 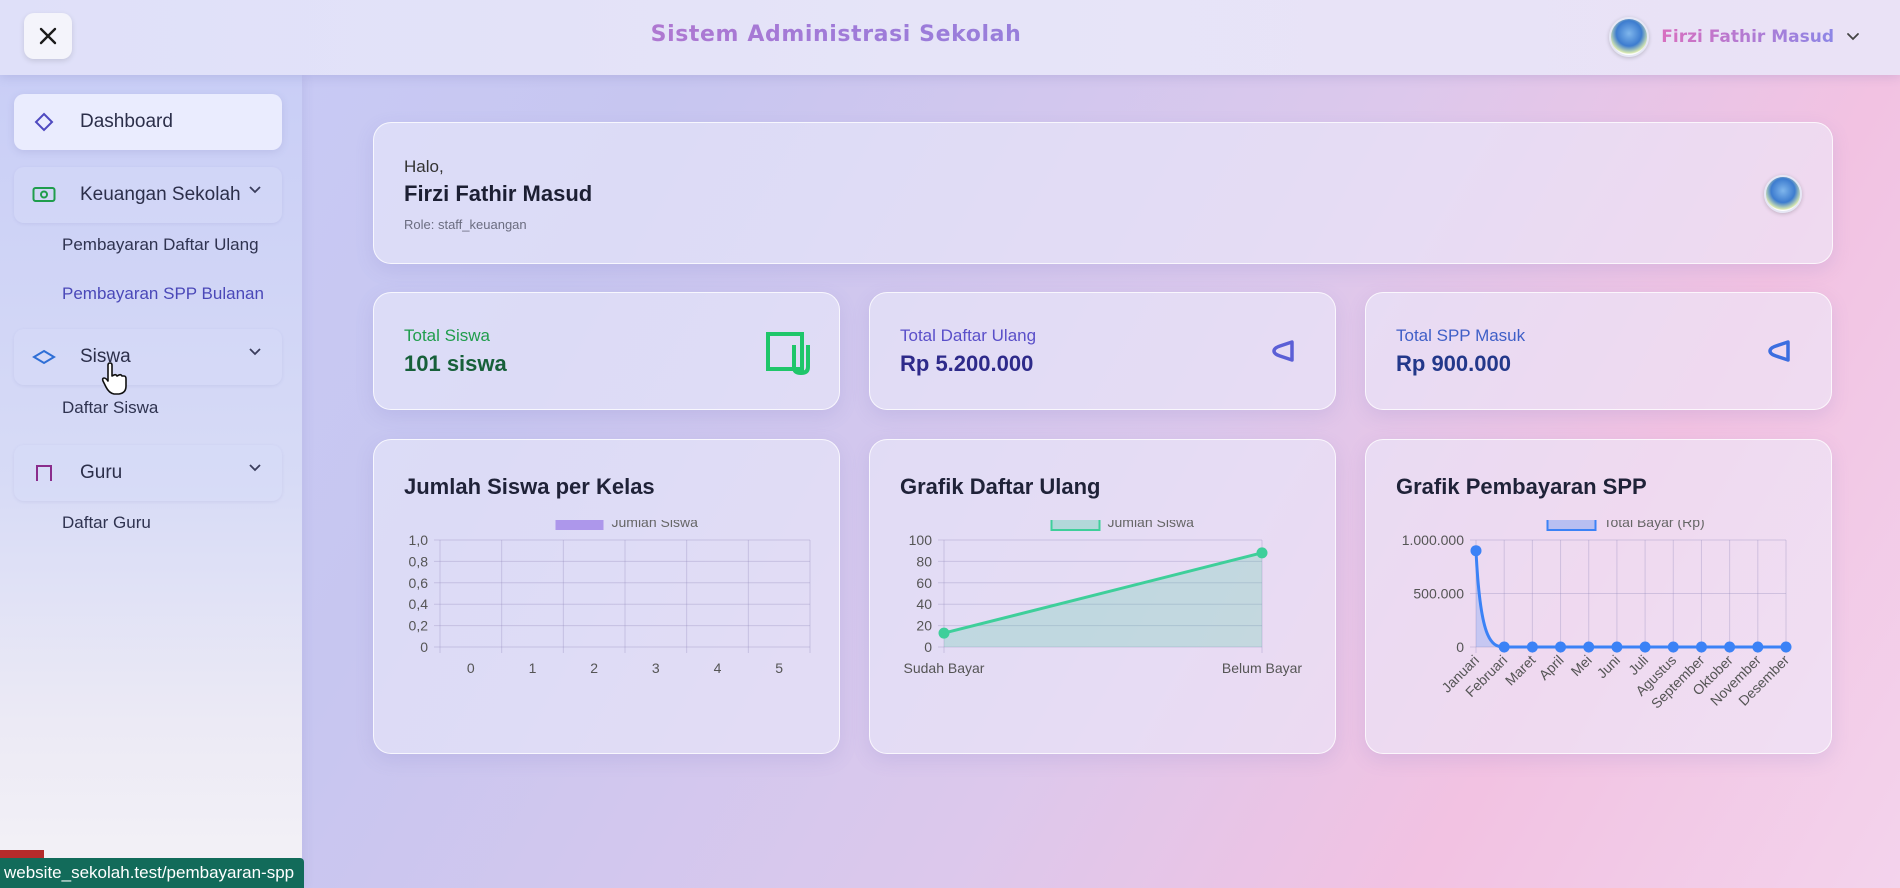 What do you see at coordinates (419, 604) in the screenshot?
I see `y-tick-label: 0,4` at bounding box center [419, 604].